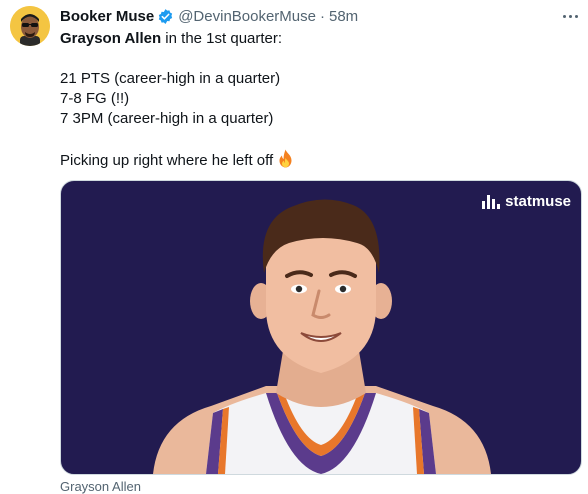 The width and height of the screenshot is (588, 494). I want to click on tweet-line-4: 7 3PM (career-high in a quarter), so click(167, 118).